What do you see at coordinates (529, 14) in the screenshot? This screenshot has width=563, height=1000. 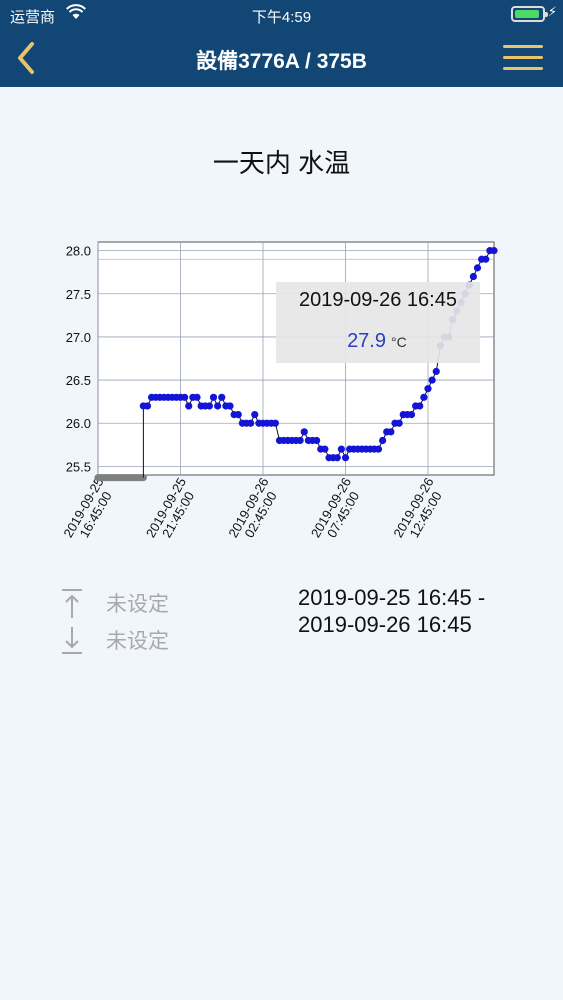 I see `battery-icon` at bounding box center [529, 14].